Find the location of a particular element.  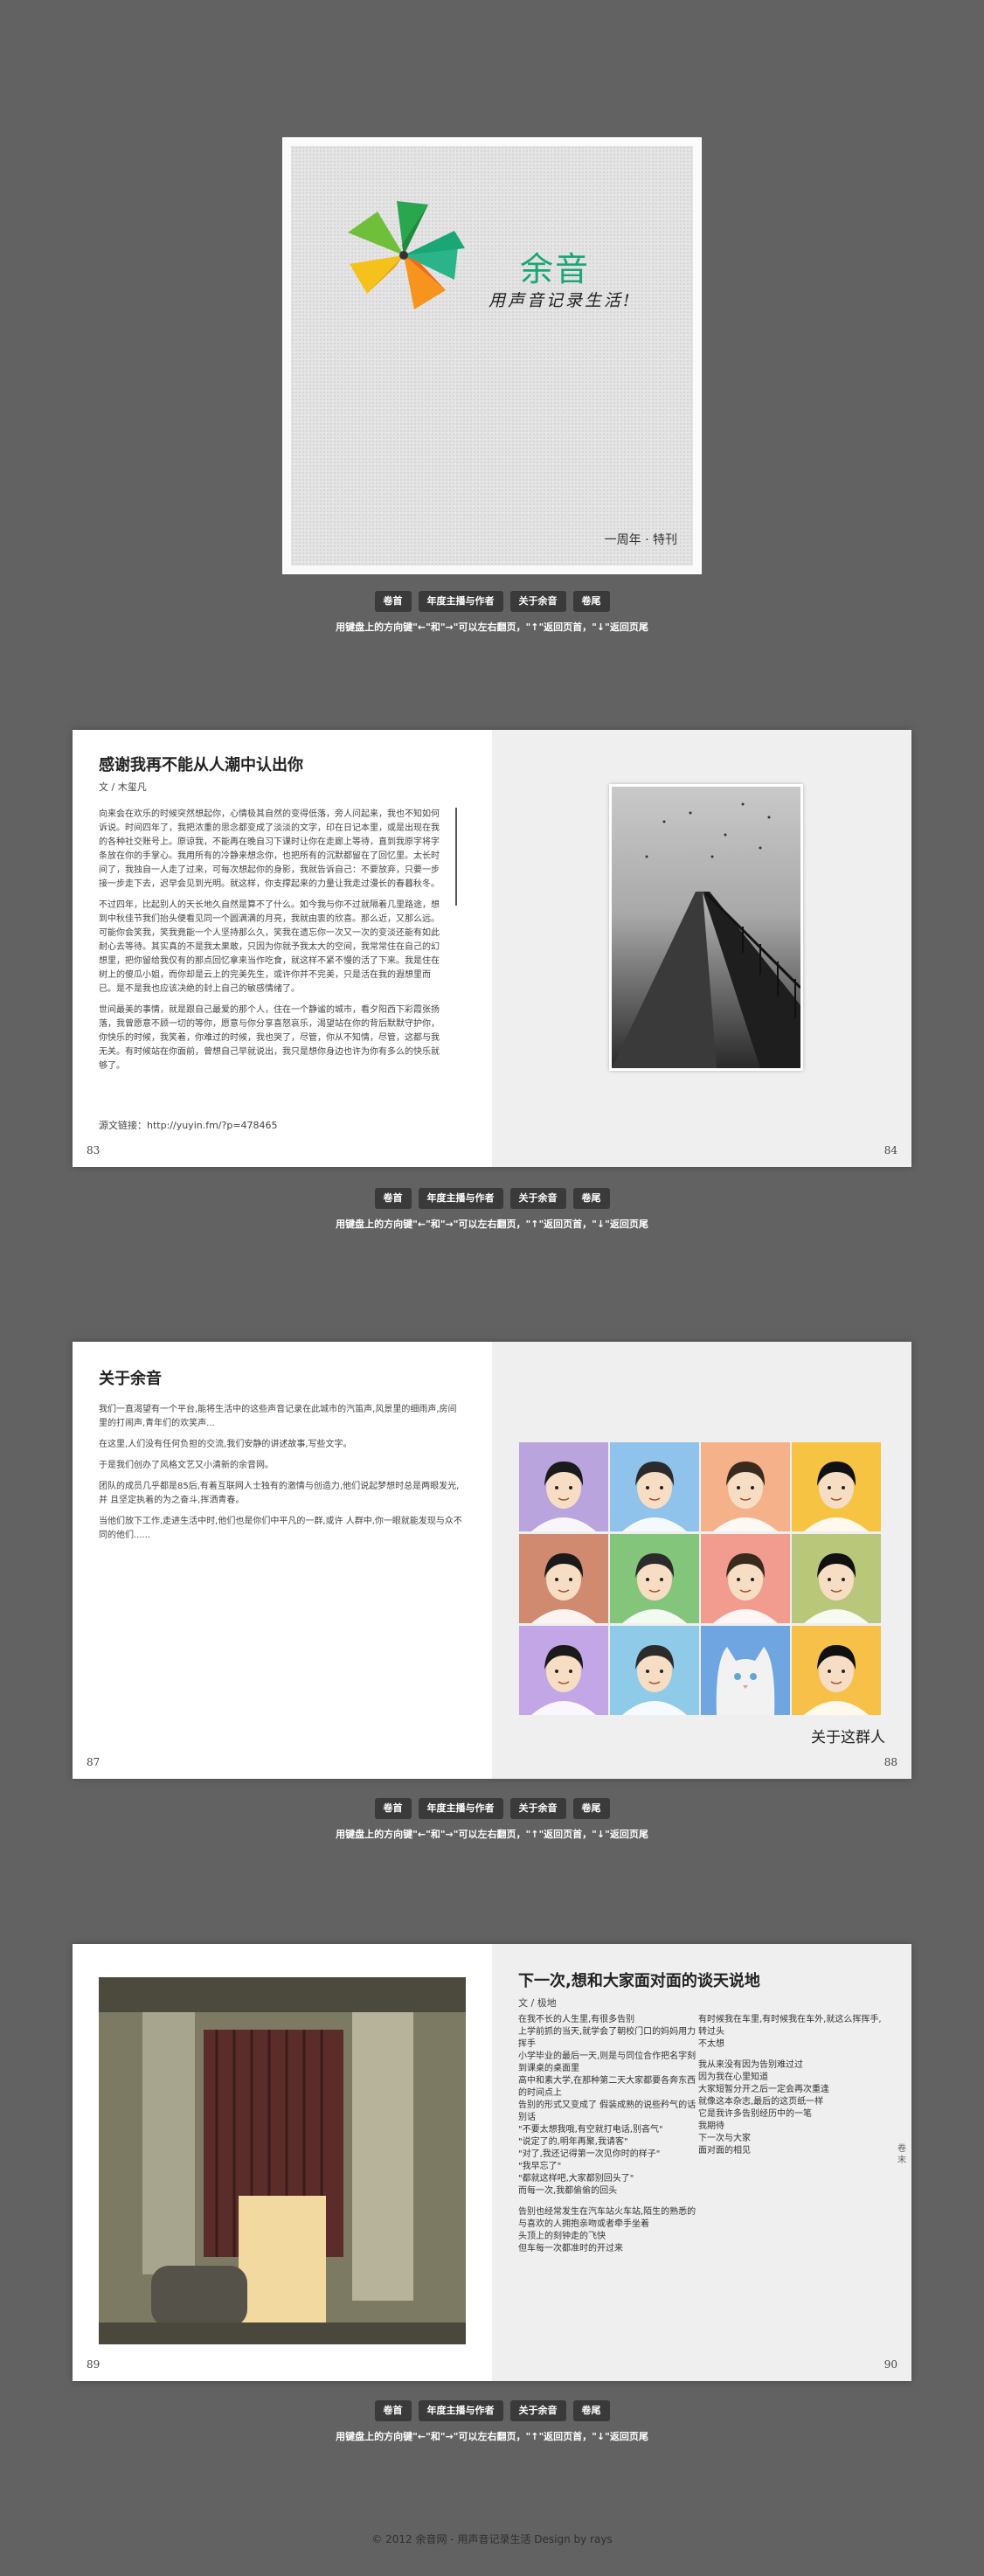

team-avatar-grid is located at coordinates (701, 1578).